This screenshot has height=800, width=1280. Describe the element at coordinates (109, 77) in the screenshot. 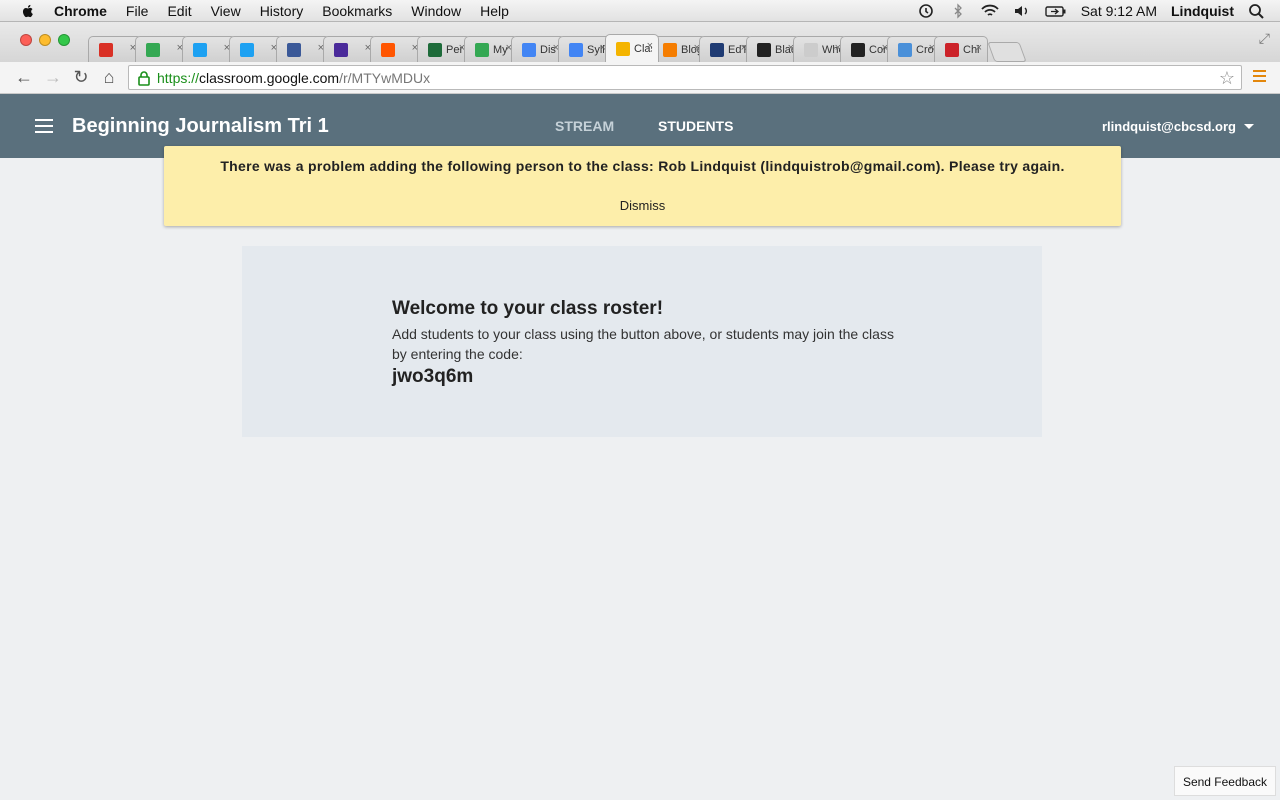

I see `home-button: ⌂` at that location.